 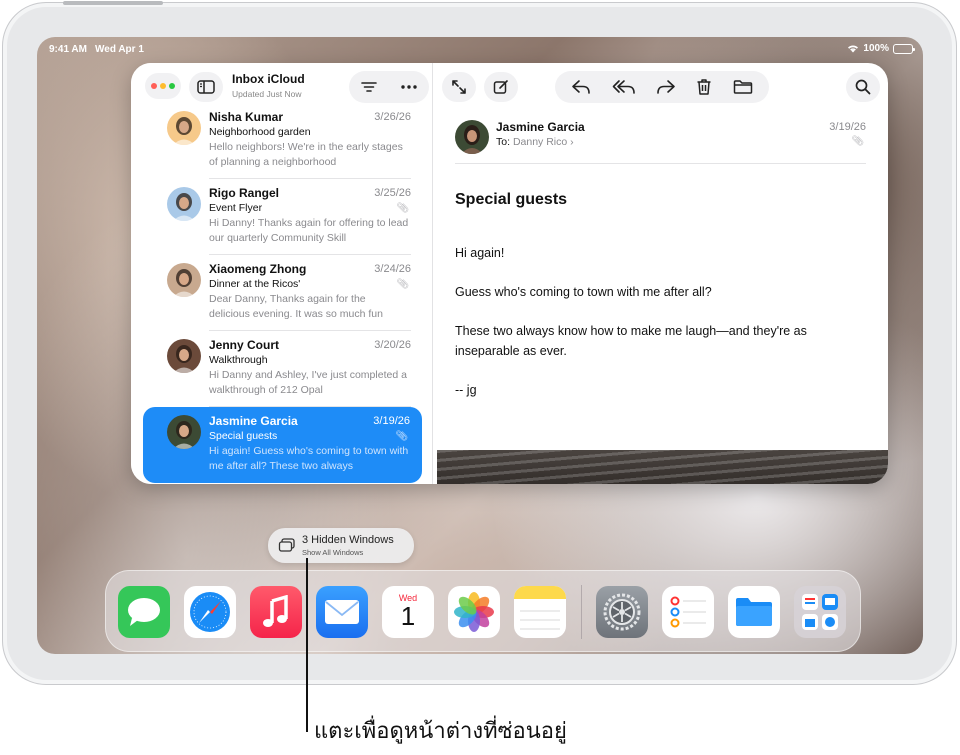 I want to click on files-icon, so click(x=754, y=612).